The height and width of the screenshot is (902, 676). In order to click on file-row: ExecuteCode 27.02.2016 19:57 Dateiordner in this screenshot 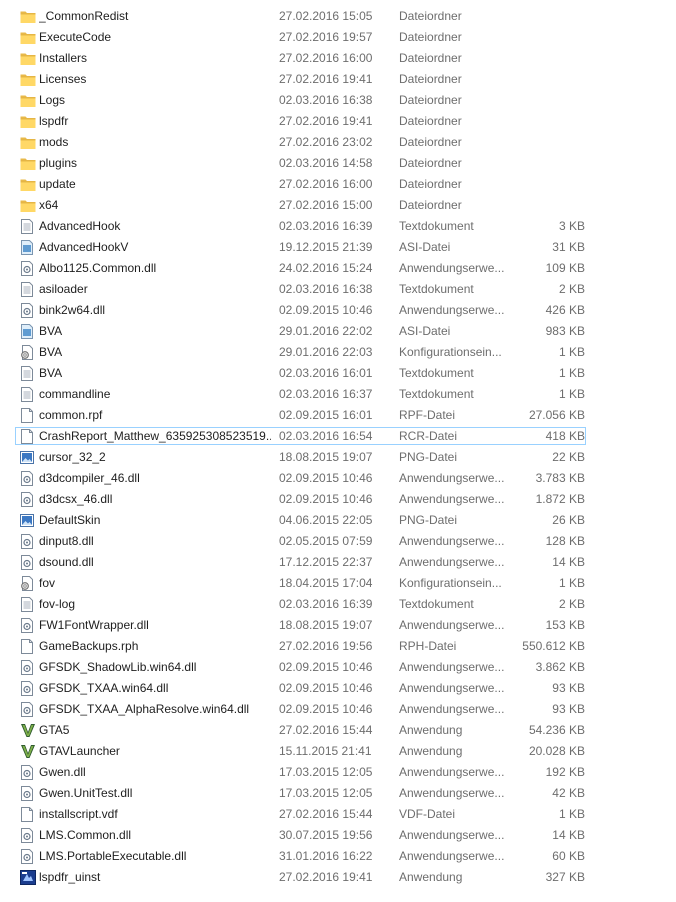, I will do `click(338, 37)`.